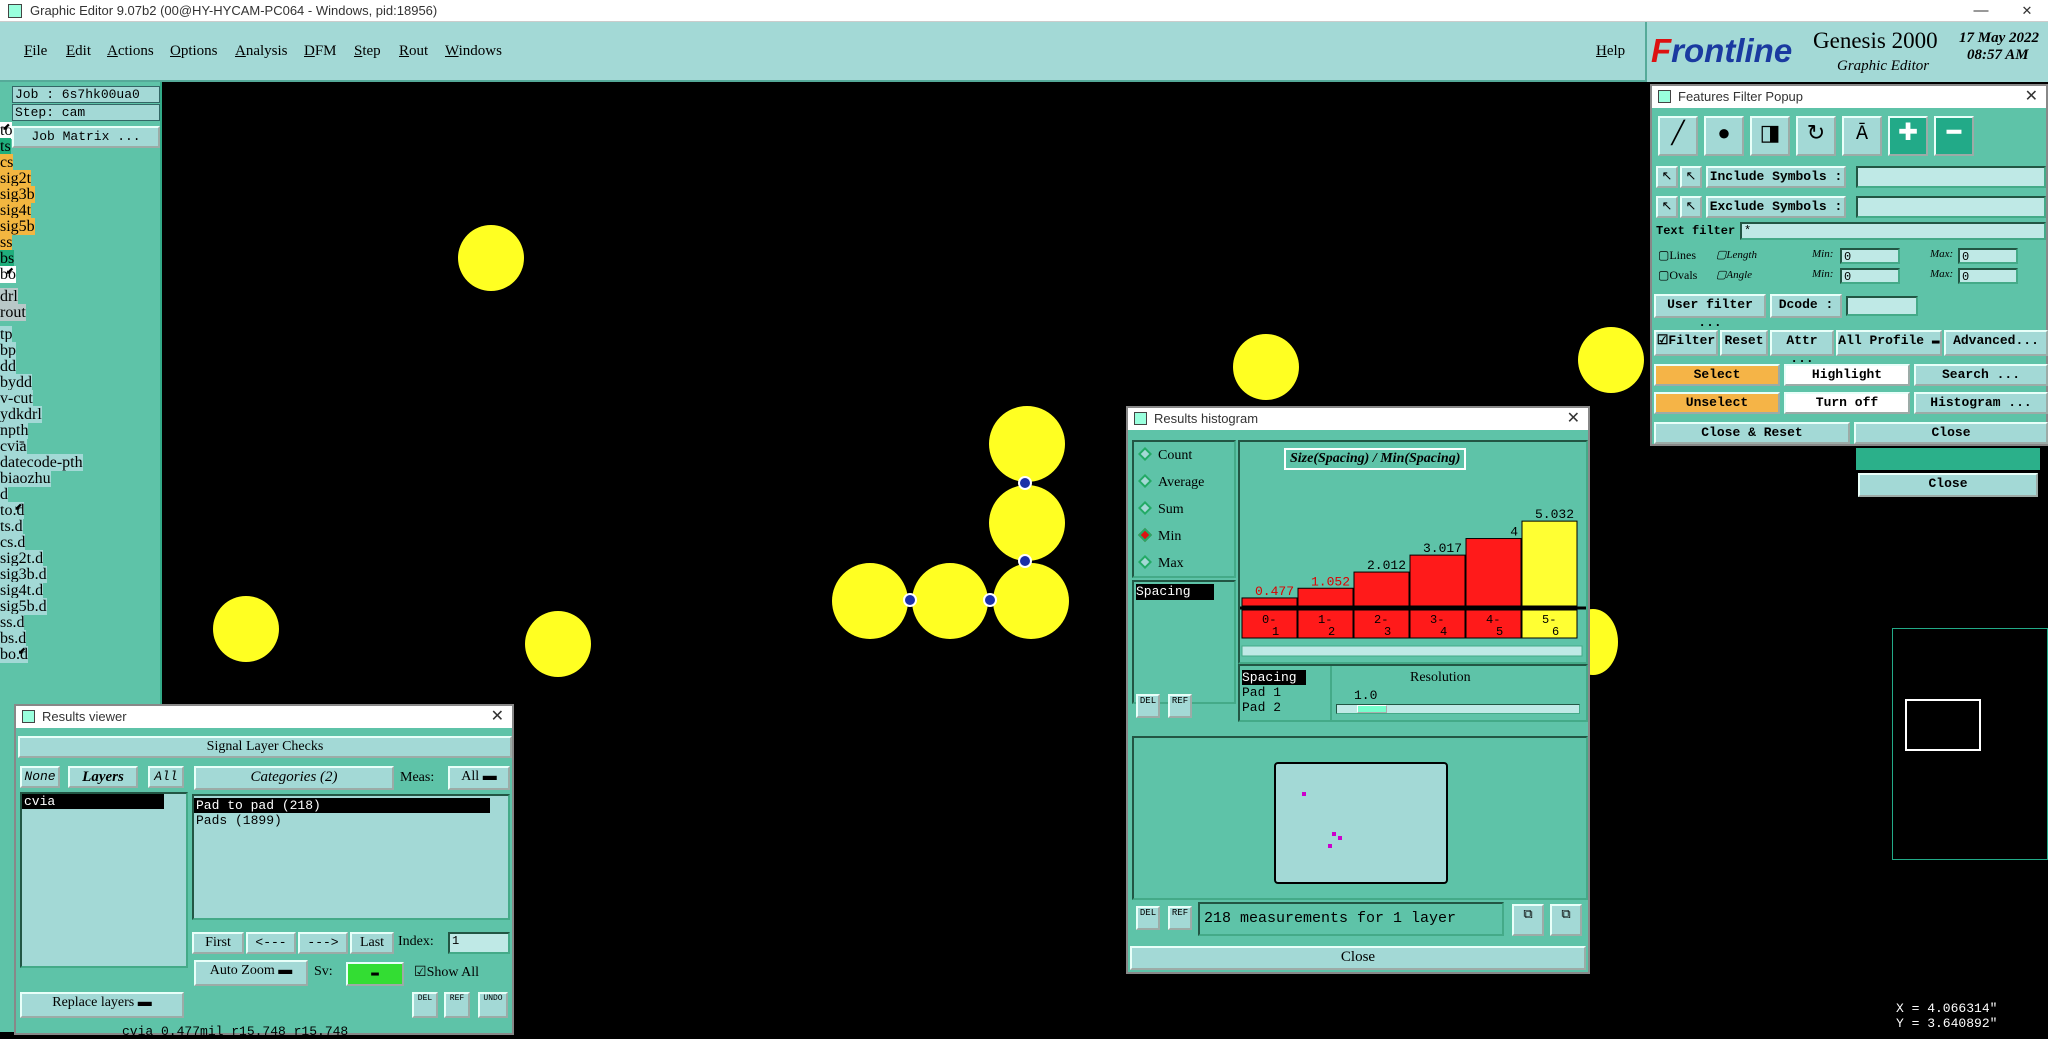  What do you see at coordinates (473, 51) in the screenshot?
I see `menu-windows: Windows` at bounding box center [473, 51].